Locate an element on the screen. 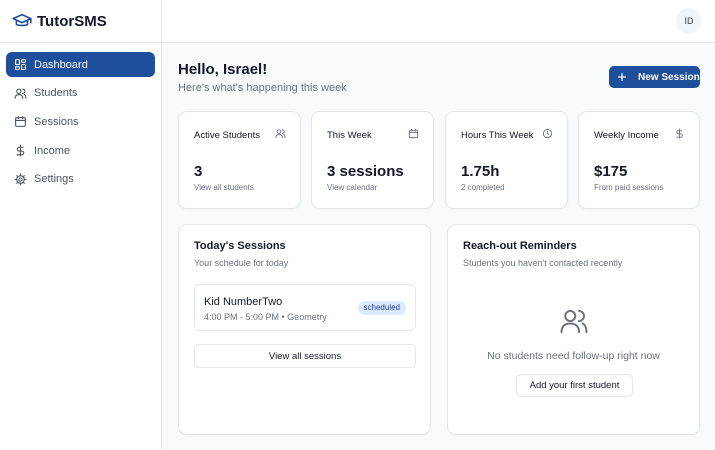 The height and width of the screenshot is (450, 715). stat-sub: 2 completed is located at coordinates (483, 187).